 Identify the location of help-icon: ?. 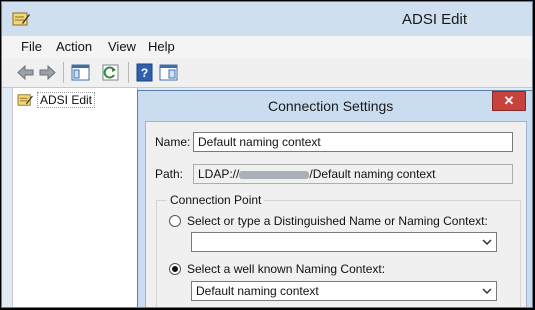
(144, 72).